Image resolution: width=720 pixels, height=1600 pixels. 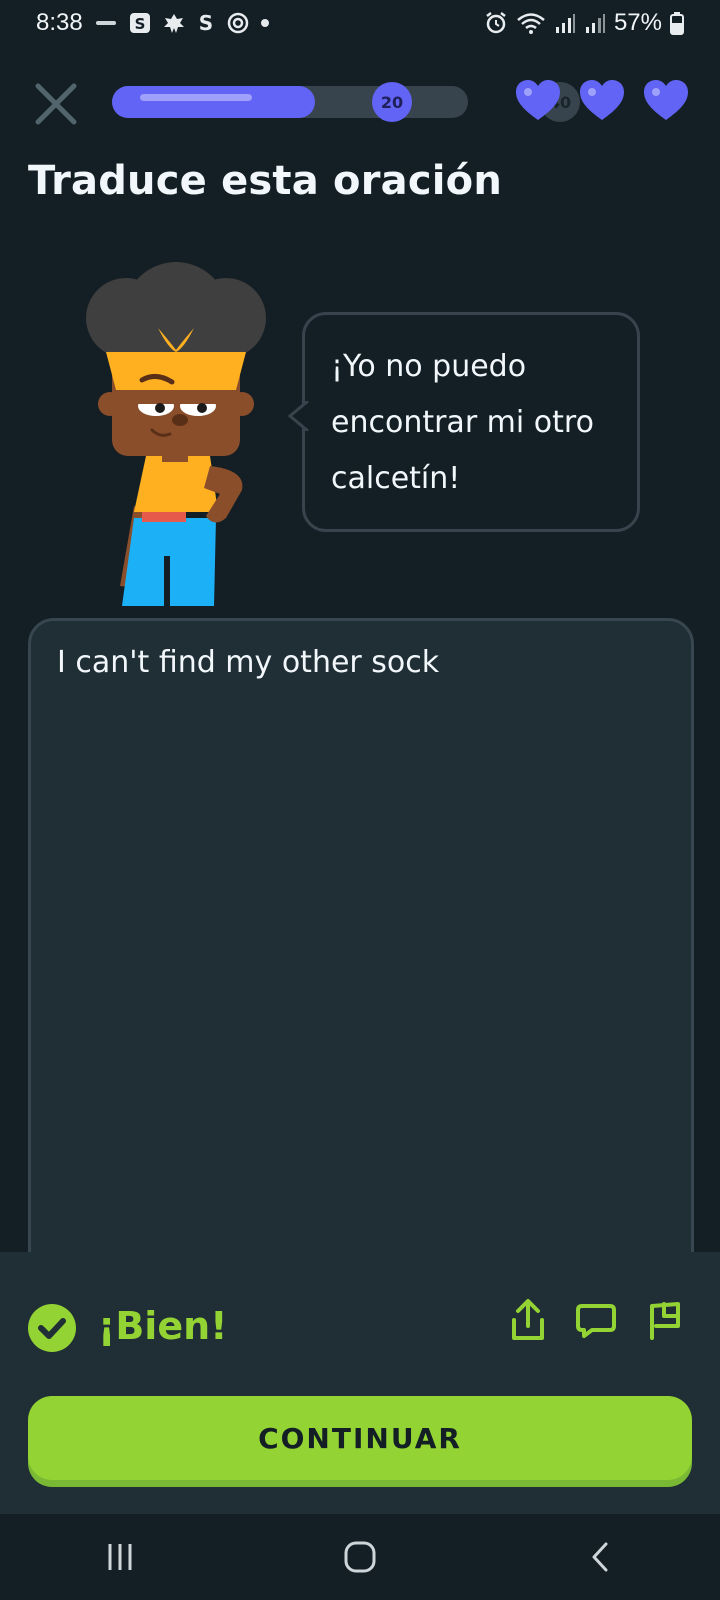 I want to click on close-button, so click(x=56, y=104).